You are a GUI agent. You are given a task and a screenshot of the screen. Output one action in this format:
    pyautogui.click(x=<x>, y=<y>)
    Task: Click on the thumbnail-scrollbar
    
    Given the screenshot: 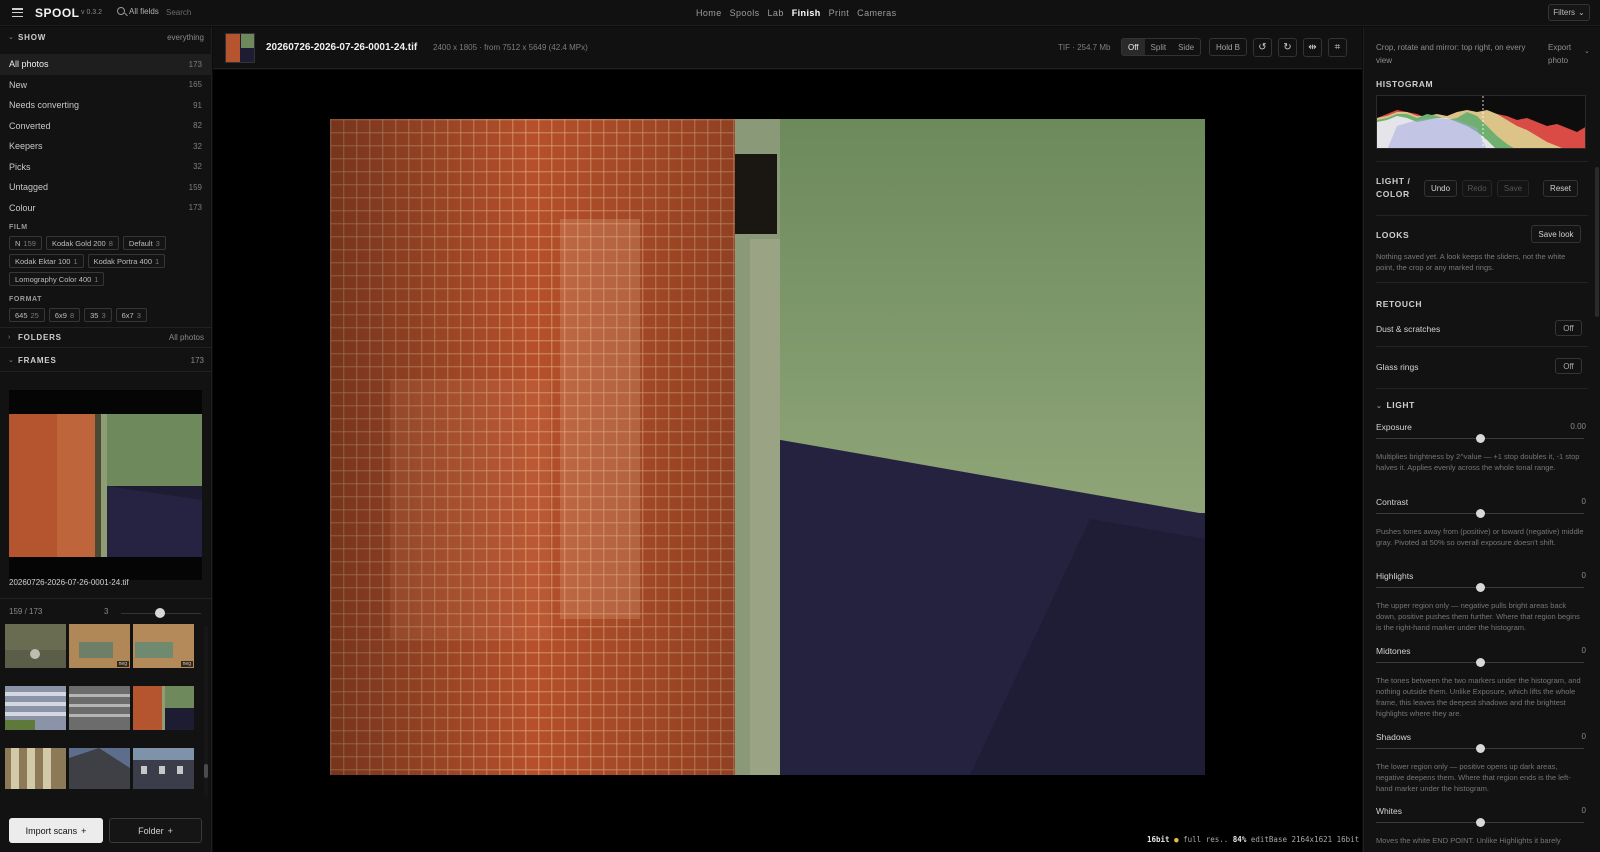 What is the action you would take?
    pyautogui.click(x=206, y=711)
    